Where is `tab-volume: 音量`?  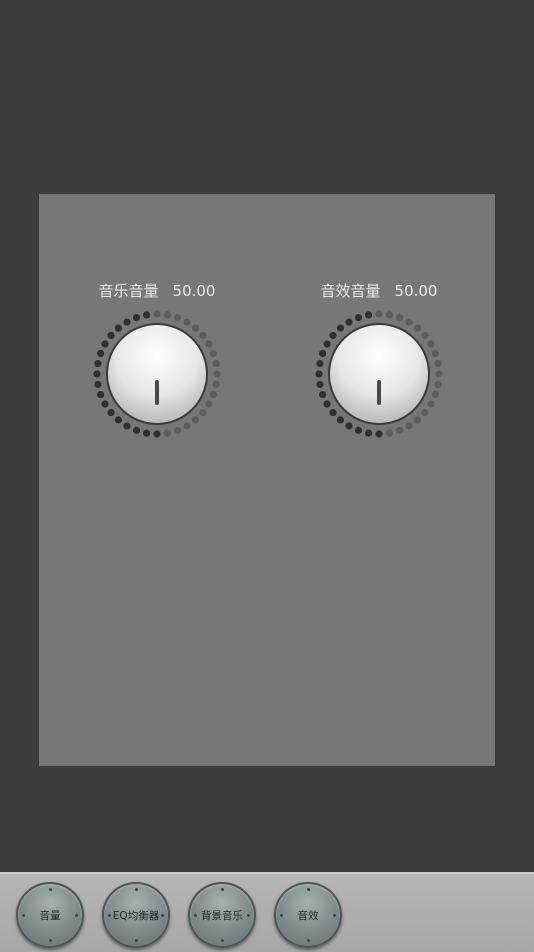
tab-volume: 音量 is located at coordinates (50, 915).